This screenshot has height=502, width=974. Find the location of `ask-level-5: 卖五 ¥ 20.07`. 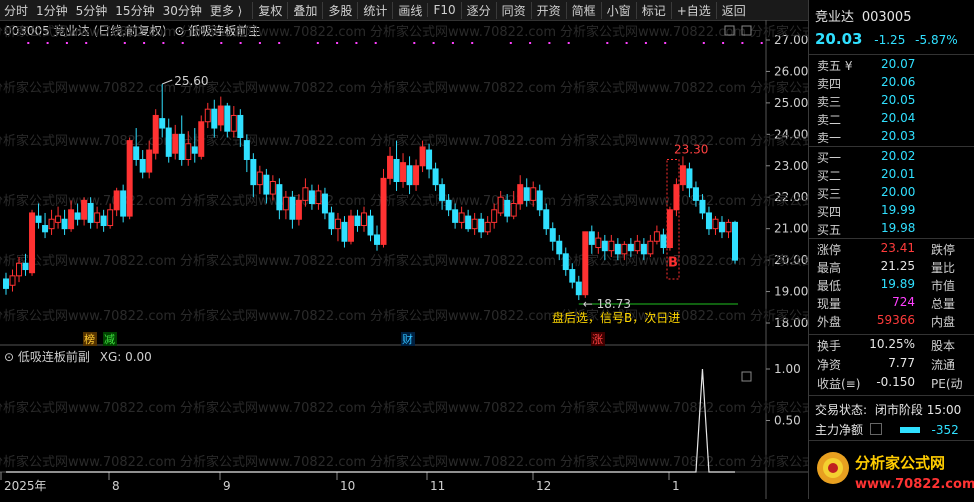

ask-level-5: 卖五 ¥ 20.07 is located at coordinates (894, 66).